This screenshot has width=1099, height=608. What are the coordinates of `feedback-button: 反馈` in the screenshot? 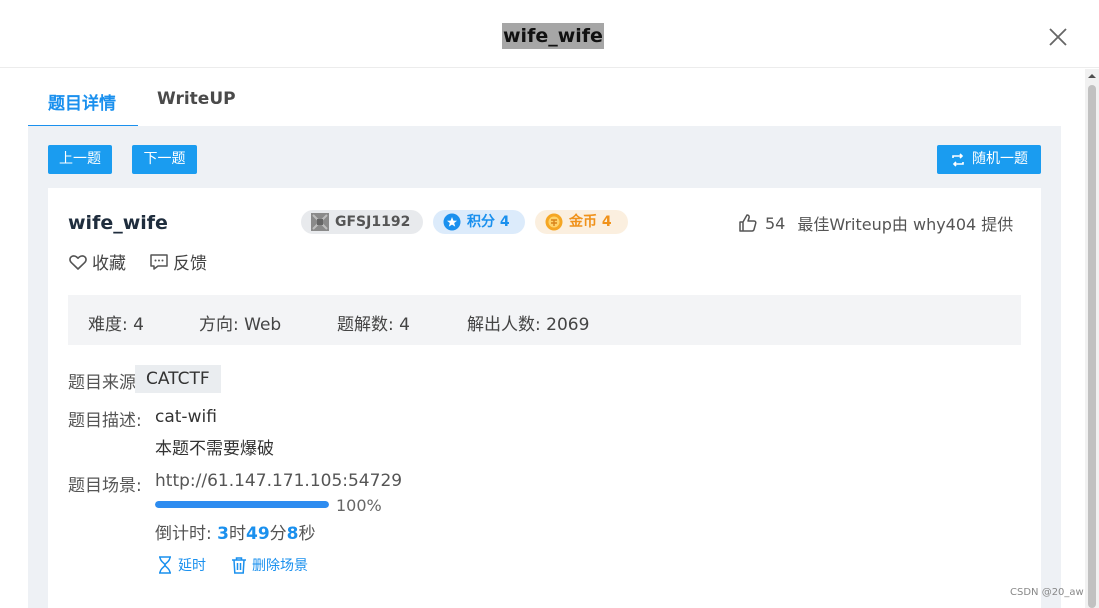 It's located at (178, 261).